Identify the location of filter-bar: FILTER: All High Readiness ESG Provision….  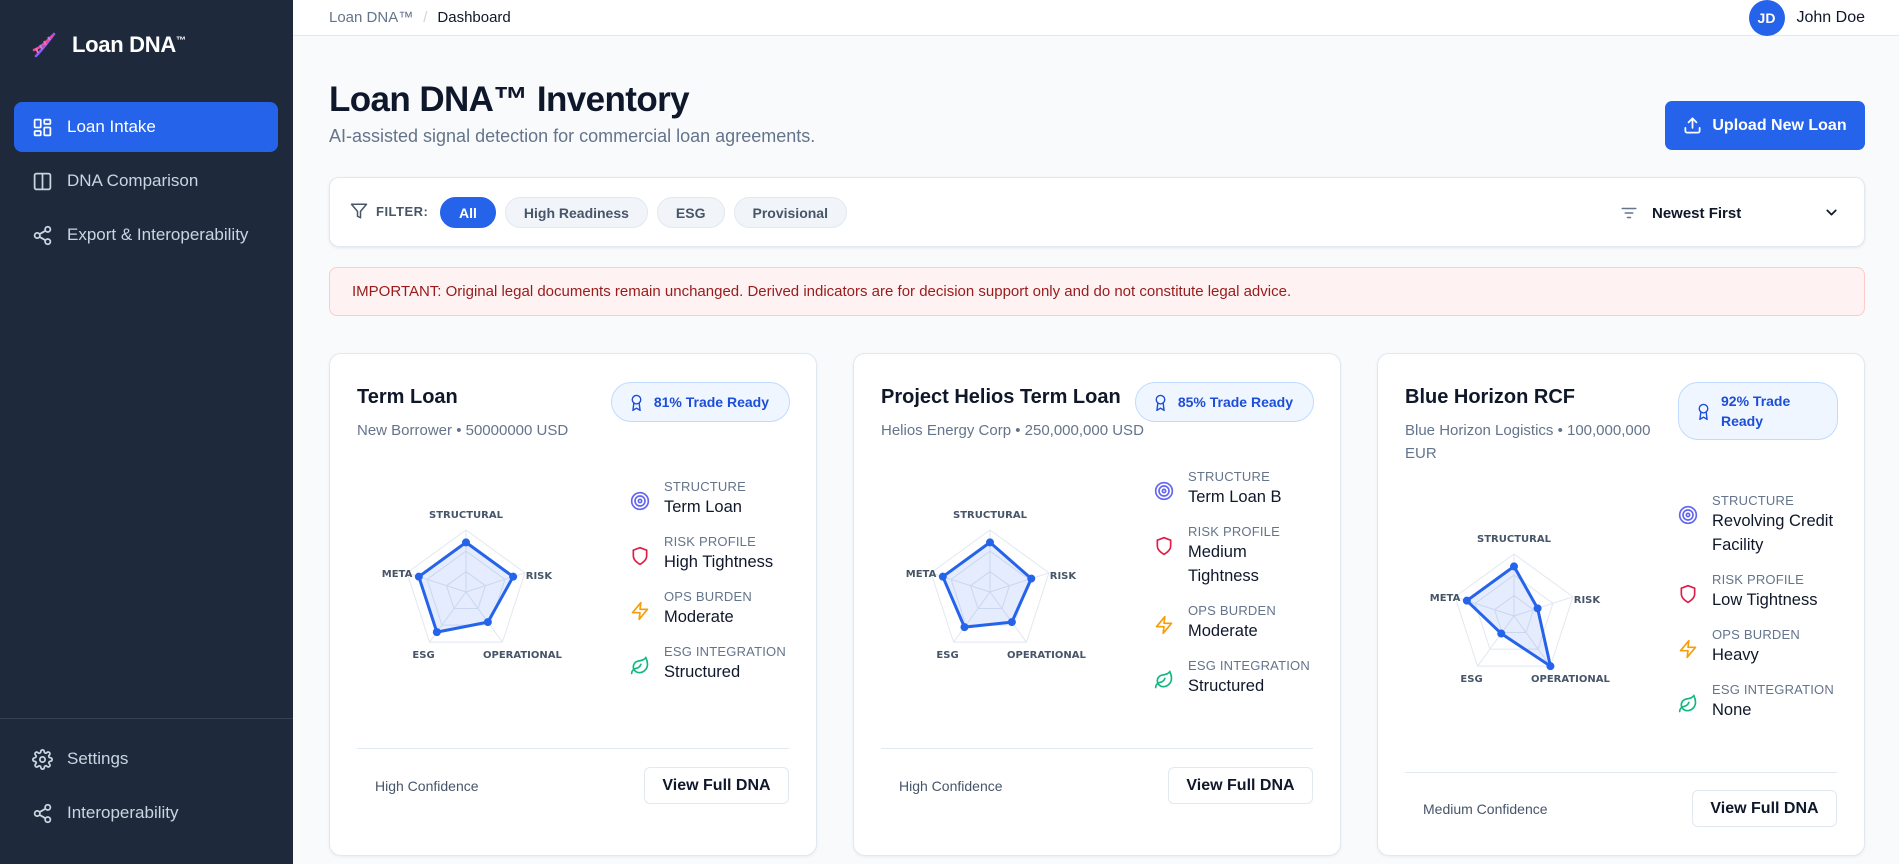
(1097, 212).